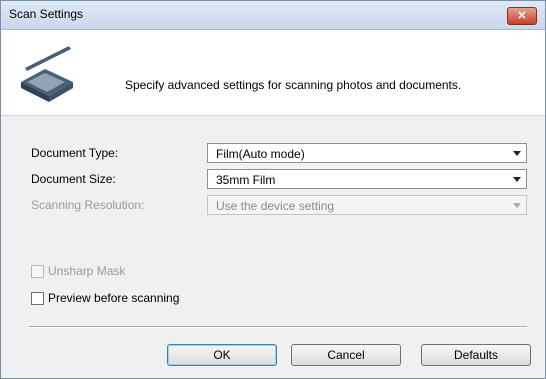 The width and height of the screenshot is (546, 379). What do you see at coordinates (88, 205) in the screenshot?
I see `scanning-resolution-label: Scanning Resolution:` at bounding box center [88, 205].